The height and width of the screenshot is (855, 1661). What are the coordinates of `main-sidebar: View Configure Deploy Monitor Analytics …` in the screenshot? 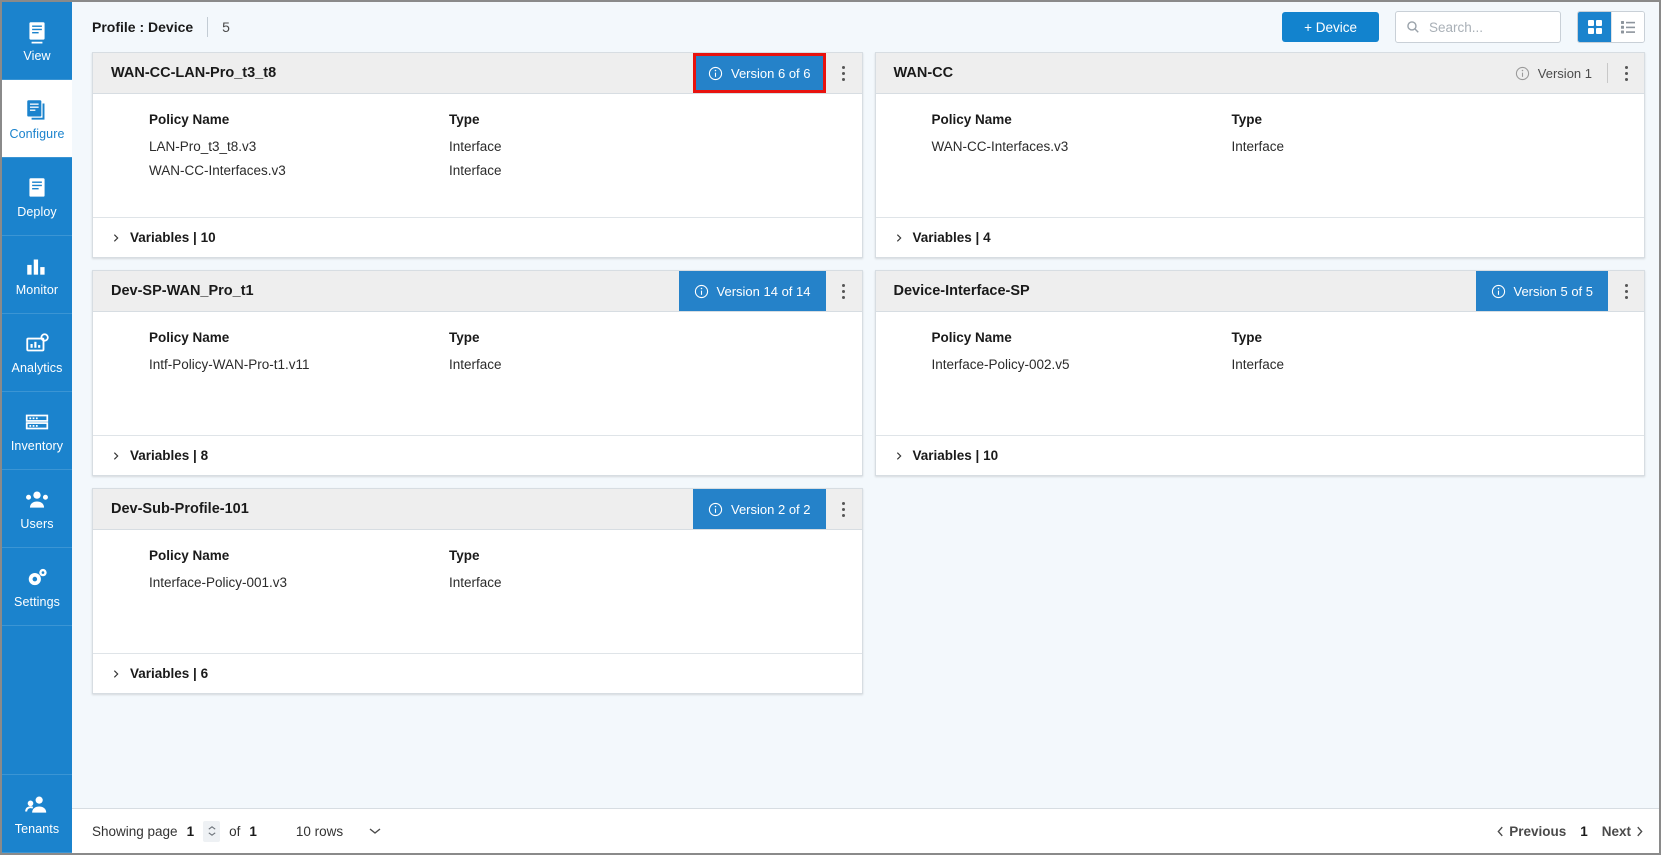 It's located at (37, 427).